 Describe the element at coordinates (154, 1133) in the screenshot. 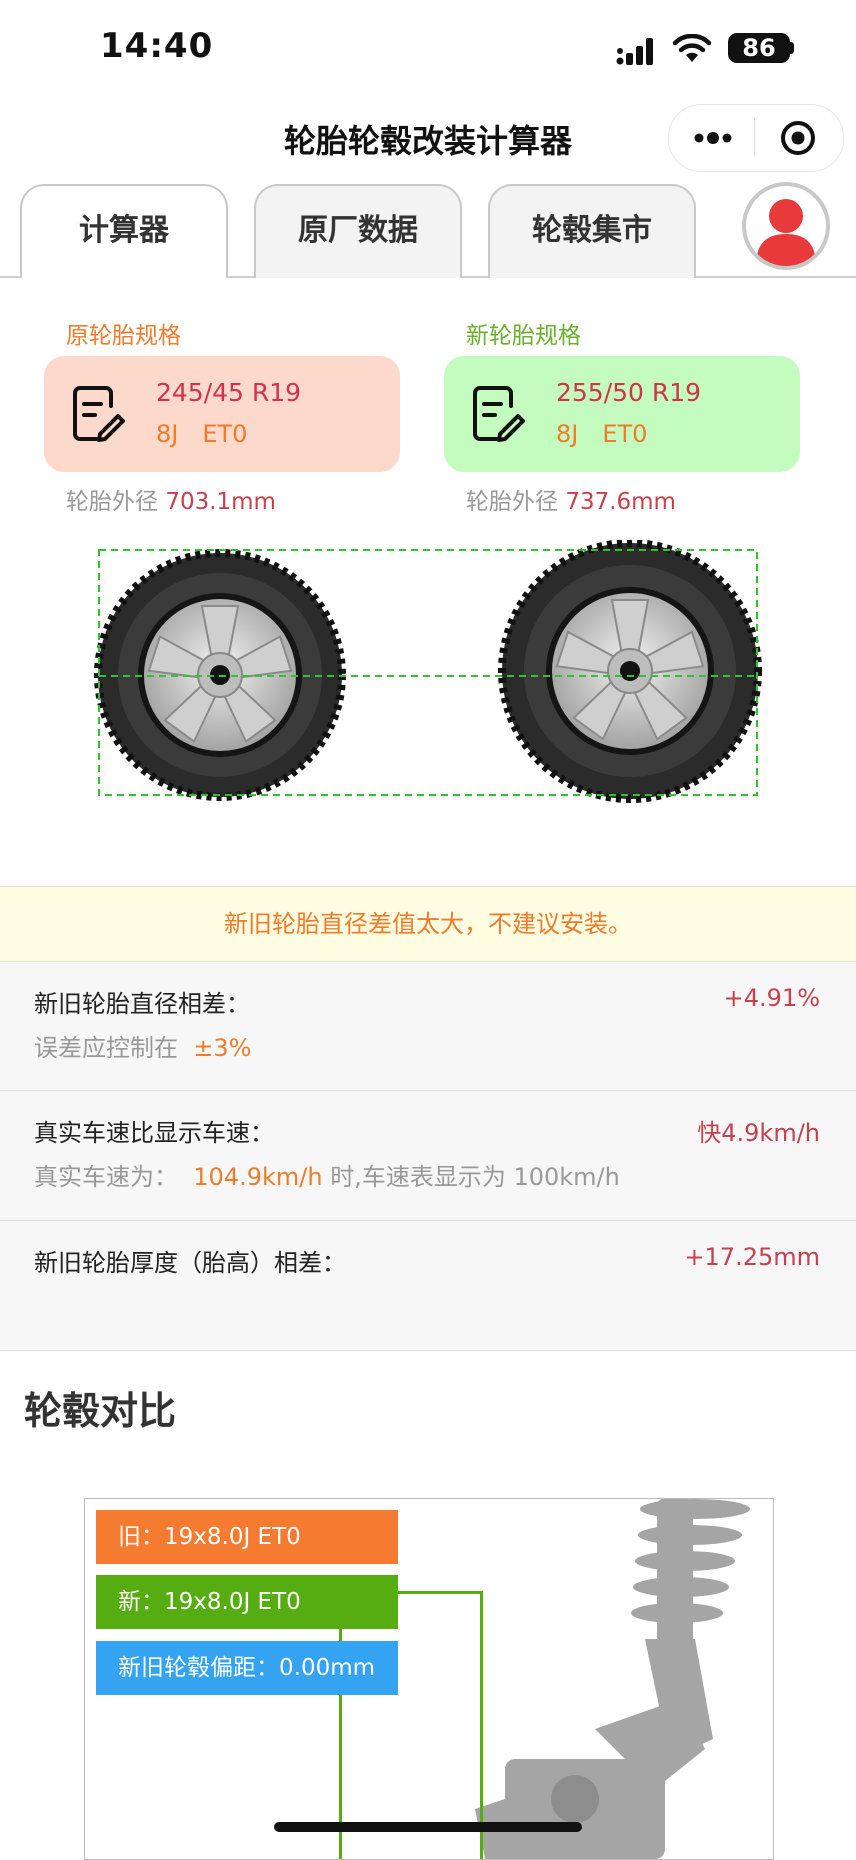

I see `speed-diff-label: 真实车速比显示车速：` at that location.